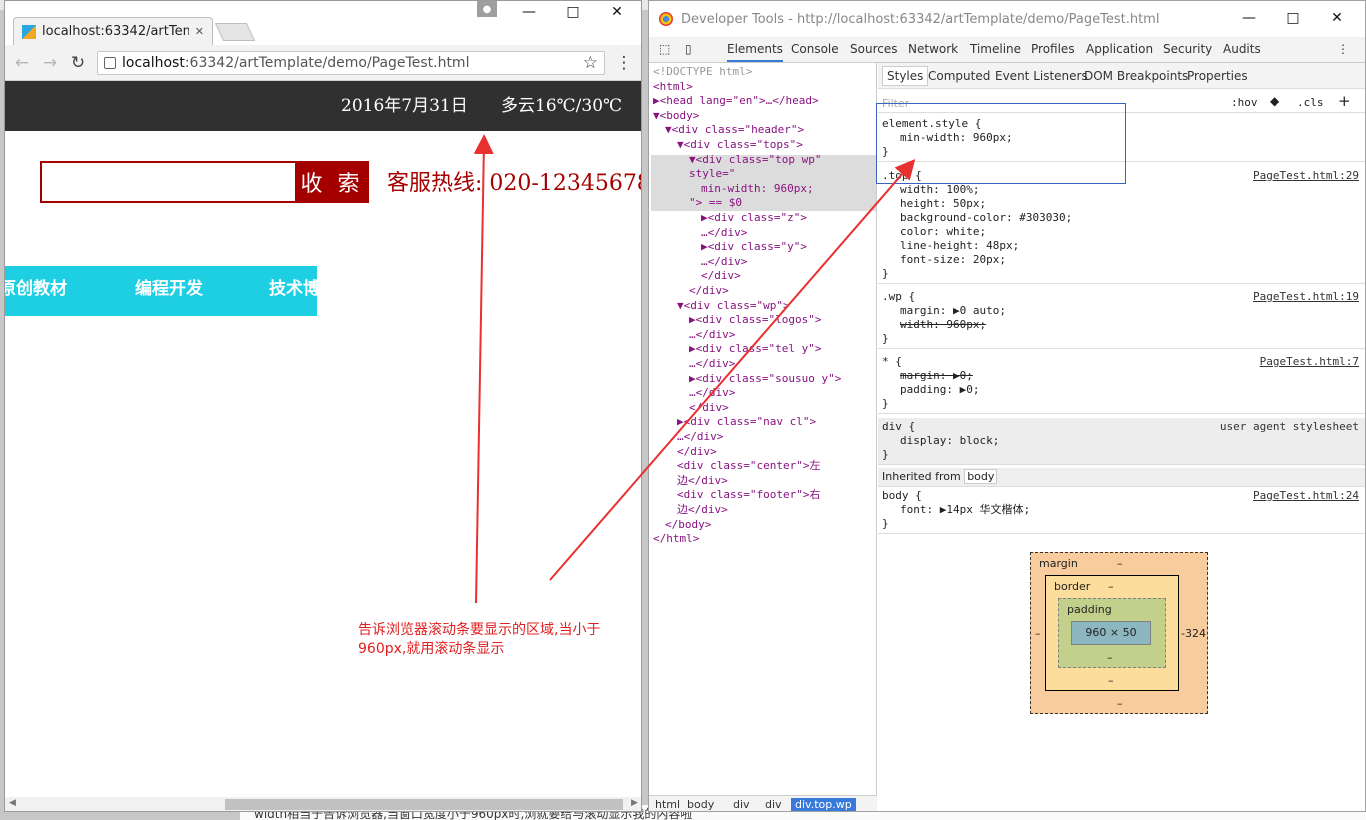 This screenshot has width=1366, height=820. What do you see at coordinates (483, 369) in the screenshot?
I see `arrow-to-page` at bounding box center [483, 369].